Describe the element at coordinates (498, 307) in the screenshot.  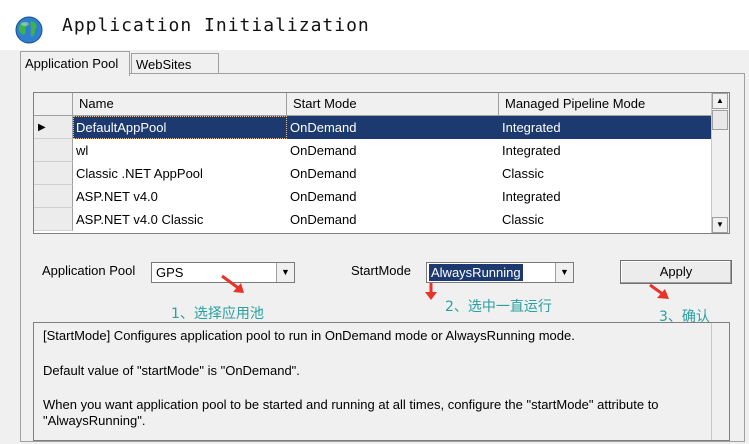
I see `annotation-step-2: 2、选中一直运行` at that location.